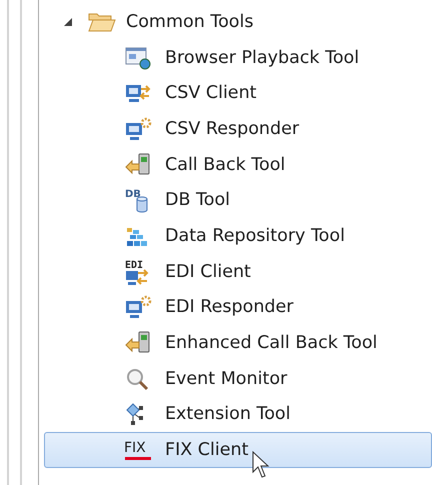  What do you see at coordinates (229, 307) in the screenshot?
I see `tree-item-label: EDI Responder` at bounding box center [229, 307].